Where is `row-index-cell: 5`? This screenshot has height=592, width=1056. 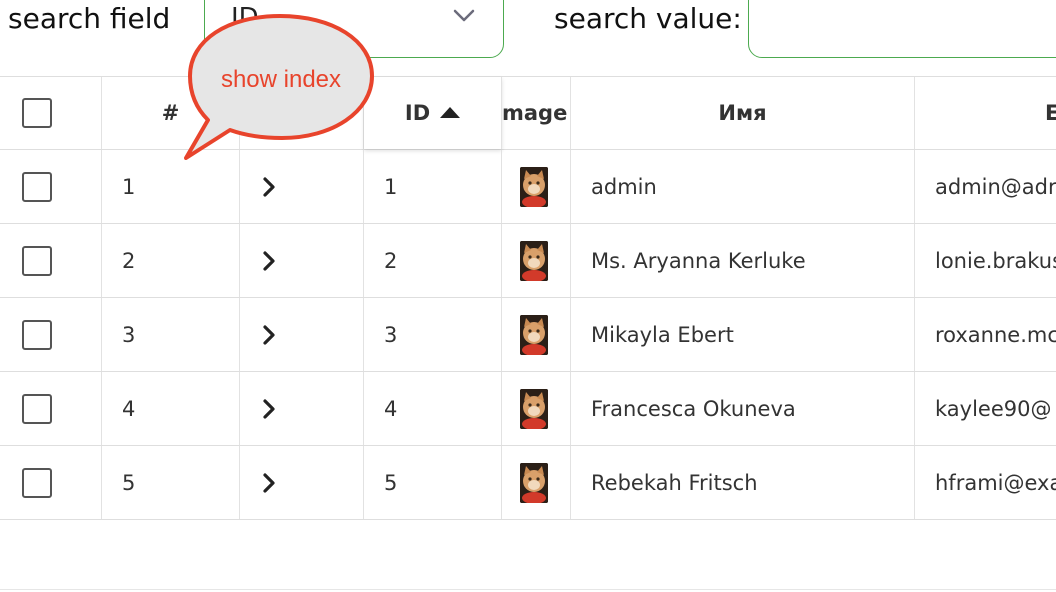 row-index-cell: 5 is located at coordinates (171, 482).